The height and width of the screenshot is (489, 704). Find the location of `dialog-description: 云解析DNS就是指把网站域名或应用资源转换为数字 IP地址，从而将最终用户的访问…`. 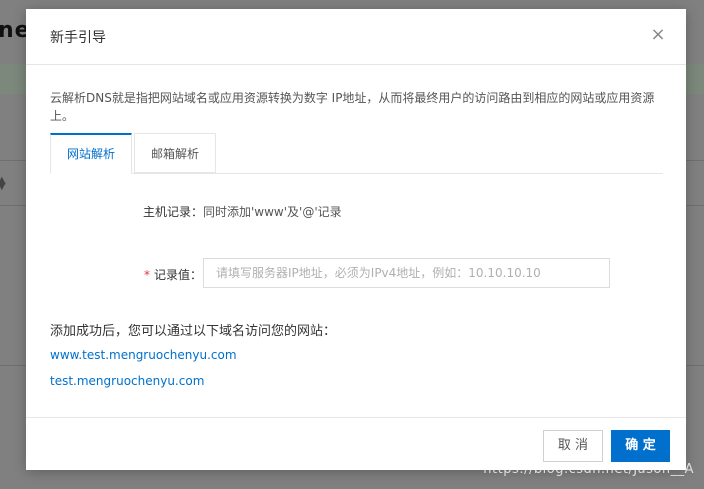

dialog-description: 云解析DNS就是指把网站域名或应用资源转换为数字 IP地址，从而将最终用户的访问… is located at coordinates (352, 107).